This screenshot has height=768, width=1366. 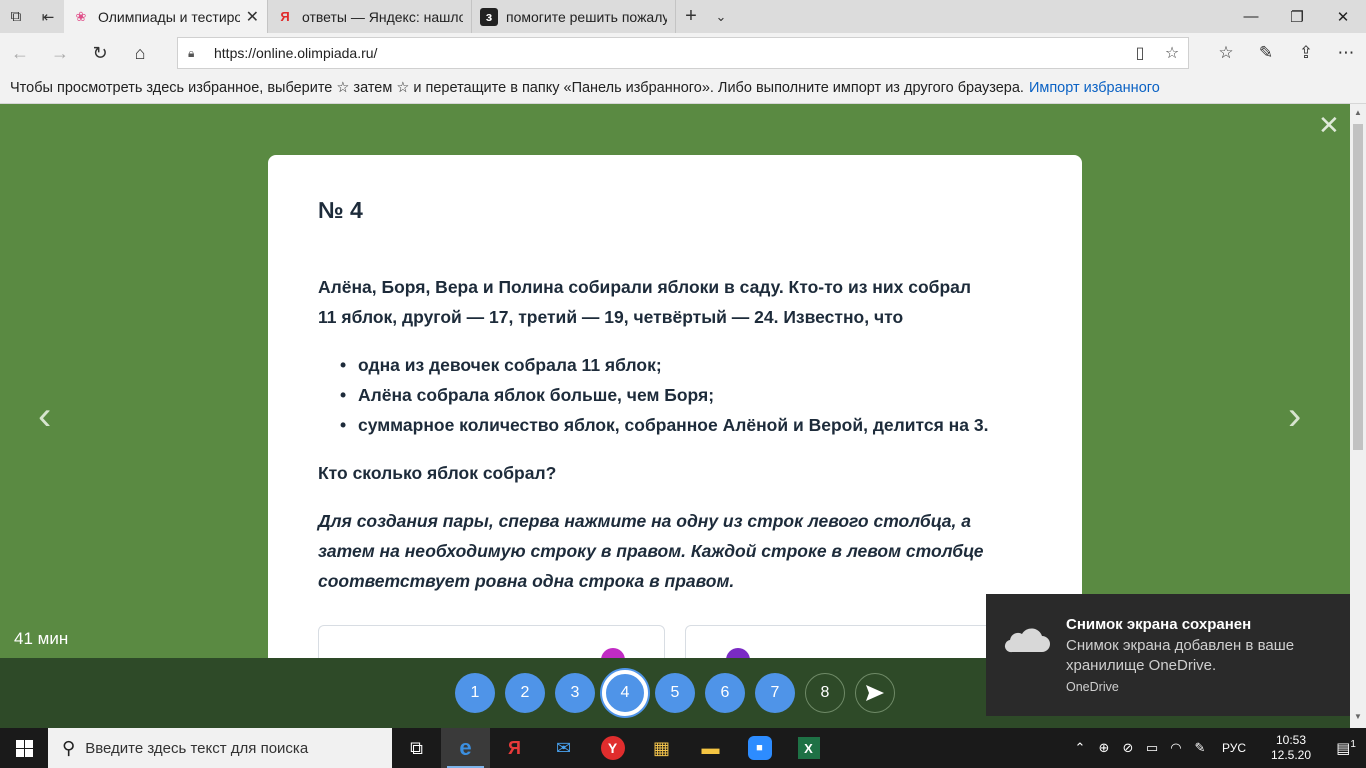 What do you see at coordinates (191, 52) in the screenshot?
I see `lock-icon: 🔒︎` at bounding box center [191, 52].